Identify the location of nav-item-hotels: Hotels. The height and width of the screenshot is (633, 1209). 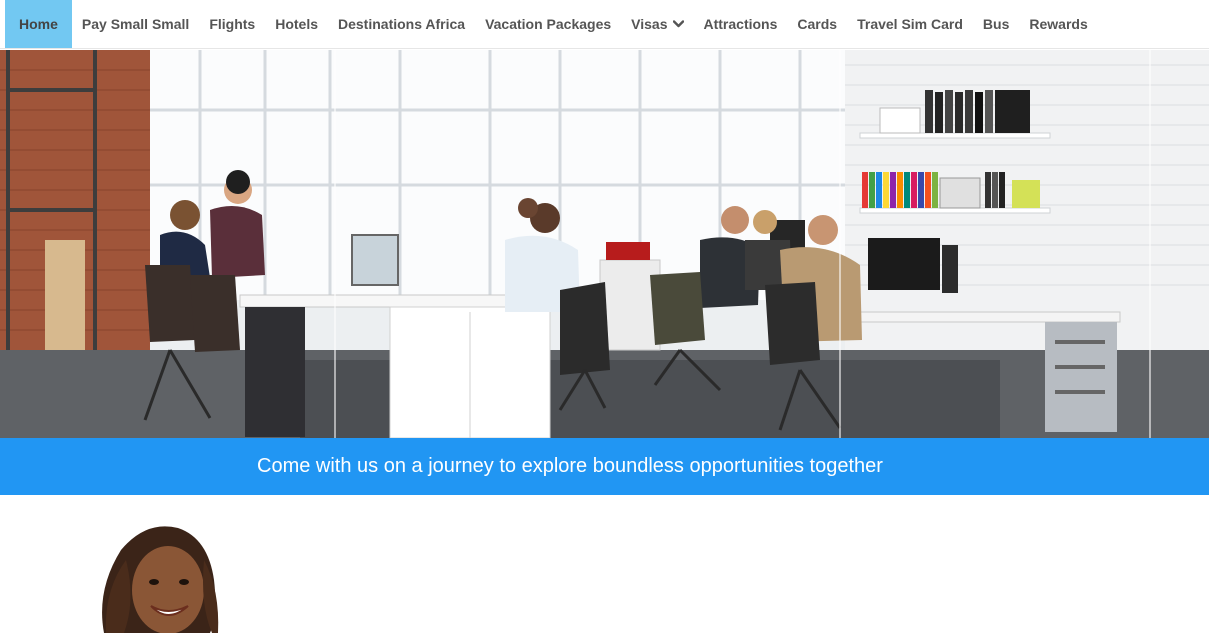
(296, 24).